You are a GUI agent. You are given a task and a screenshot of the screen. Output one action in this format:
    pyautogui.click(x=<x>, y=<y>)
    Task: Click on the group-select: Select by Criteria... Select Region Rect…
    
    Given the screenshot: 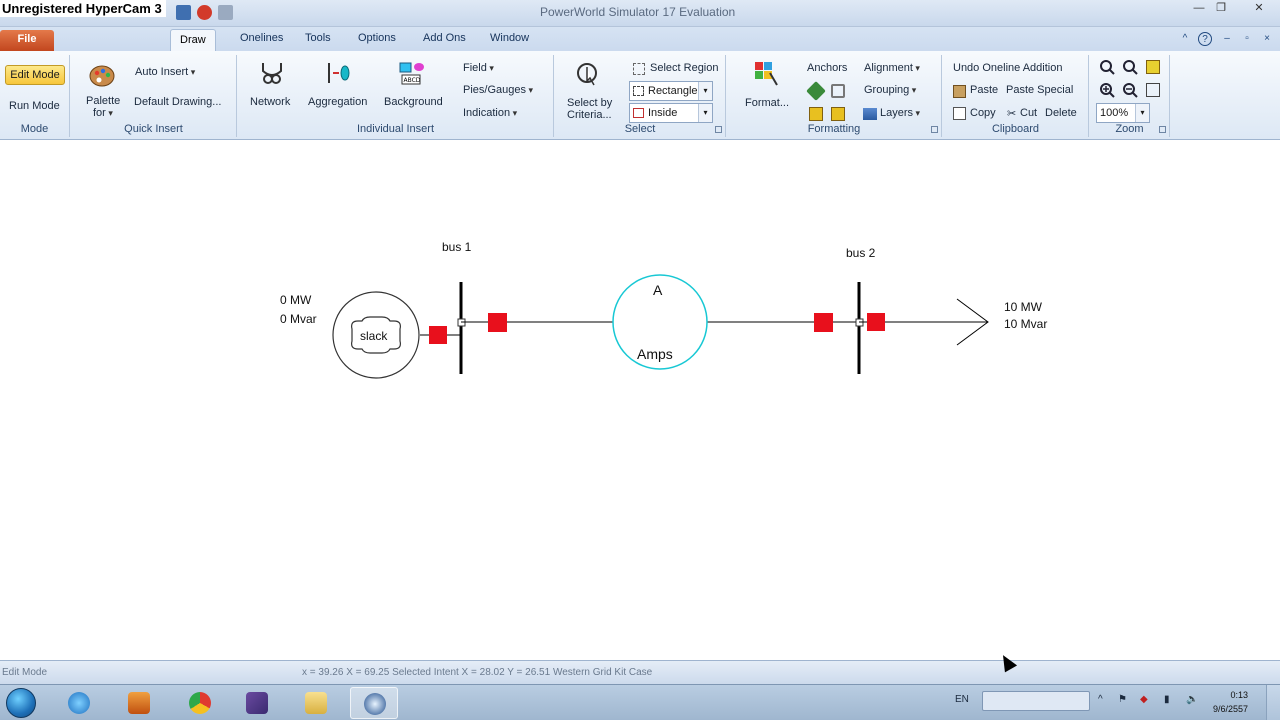 What is the action you would take?
    pyautogui.click(x=640, y=96)
    